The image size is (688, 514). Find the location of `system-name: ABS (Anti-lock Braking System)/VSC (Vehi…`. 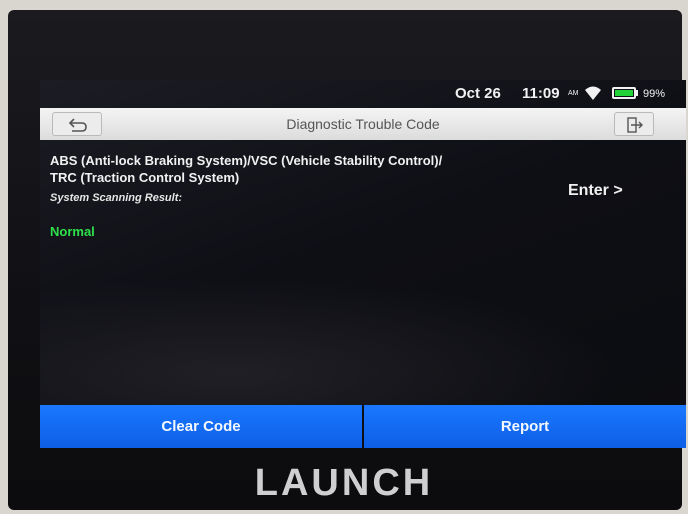

system-name: ABS (Anti-lock Braking System)/VSC (Vehi… is located at coordinates (295, 169).